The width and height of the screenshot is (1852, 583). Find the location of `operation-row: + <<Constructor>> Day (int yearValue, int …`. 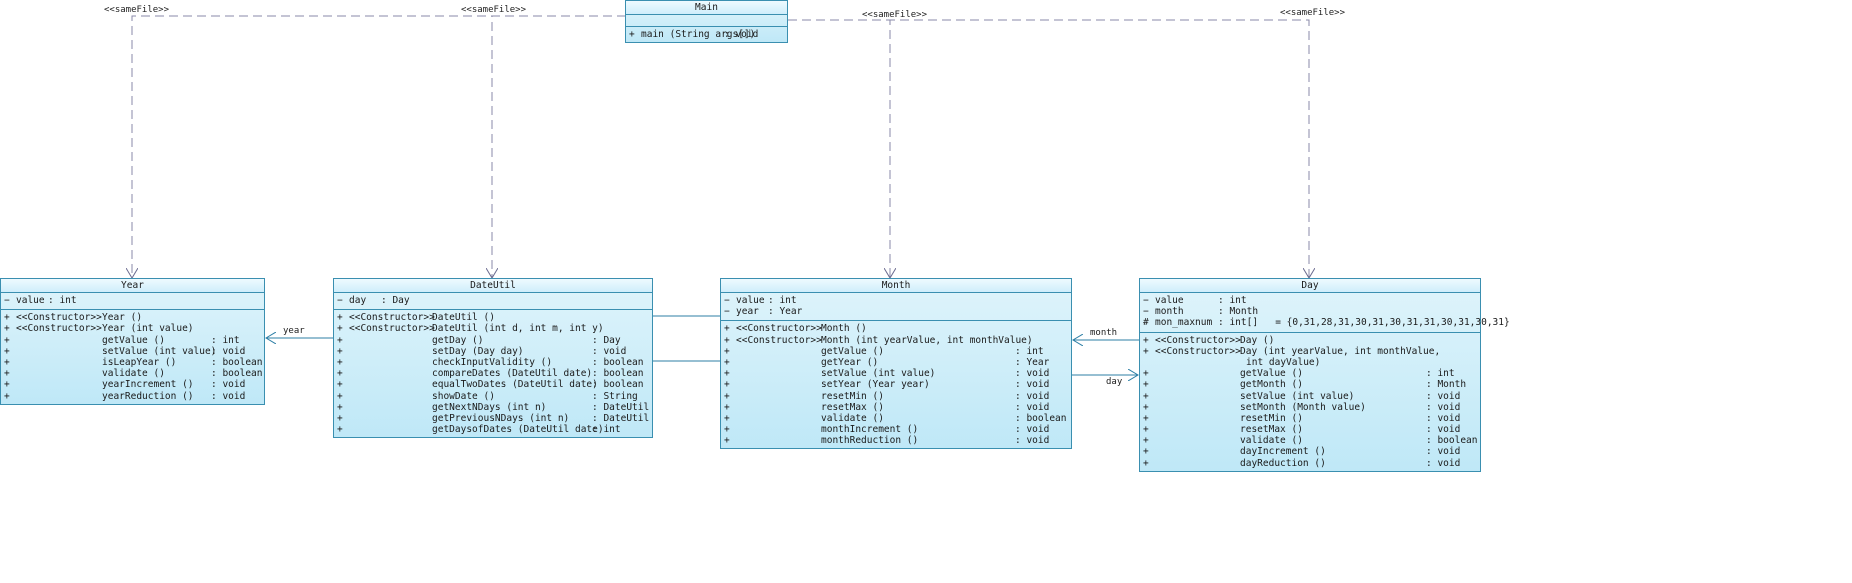

operation-row: + <<Constructor>> Day (int yearValue, int … is located at coordinates (1310, 351).